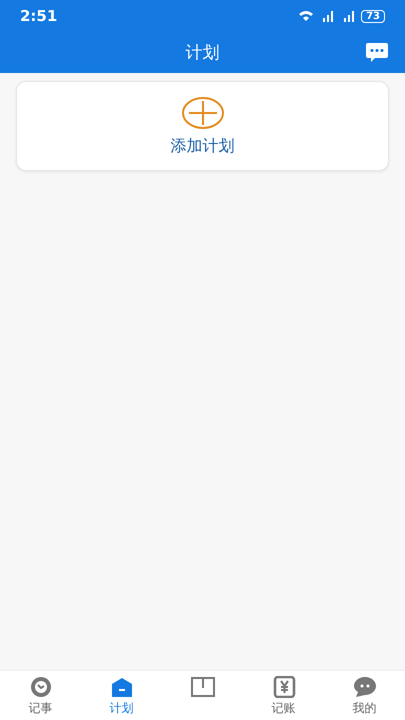 This screenshot has height=720, width=405. Describe the element at coordinates (283, 695) in the screenshot. I see `nav-tab: 记账` at that location.